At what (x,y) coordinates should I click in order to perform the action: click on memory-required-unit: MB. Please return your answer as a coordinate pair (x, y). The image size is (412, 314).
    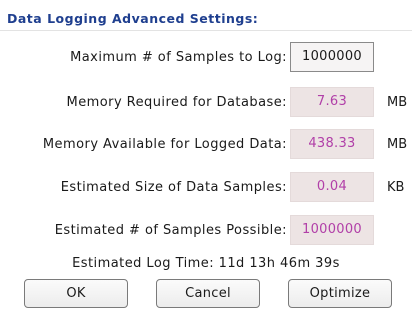
    Looking at the image, I should click on (397, 102).